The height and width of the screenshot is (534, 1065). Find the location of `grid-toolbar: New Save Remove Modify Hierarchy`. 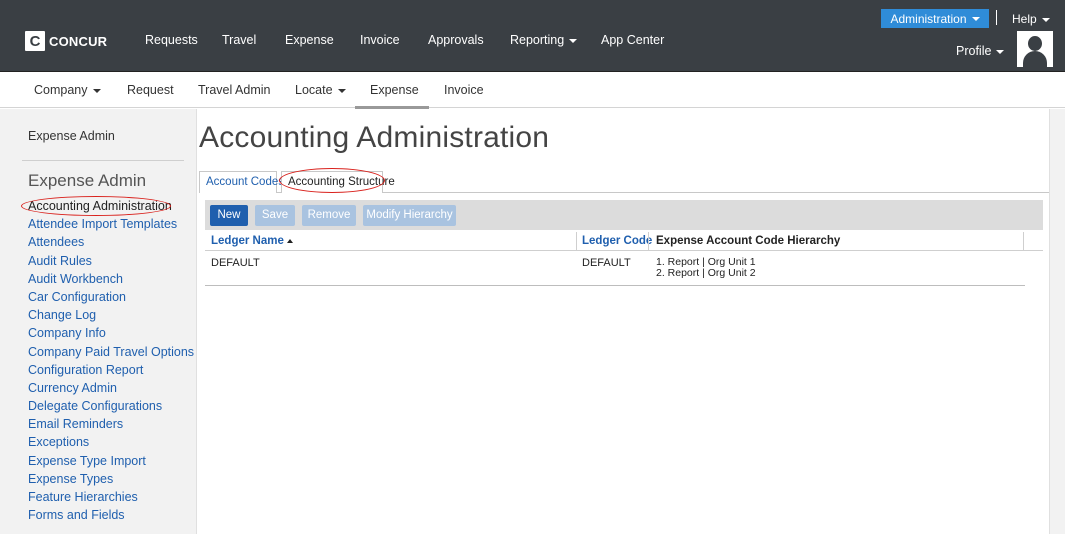

grid-toolbar: New Save Remove Modify Hierarchy is located at coordinates (624, 215).